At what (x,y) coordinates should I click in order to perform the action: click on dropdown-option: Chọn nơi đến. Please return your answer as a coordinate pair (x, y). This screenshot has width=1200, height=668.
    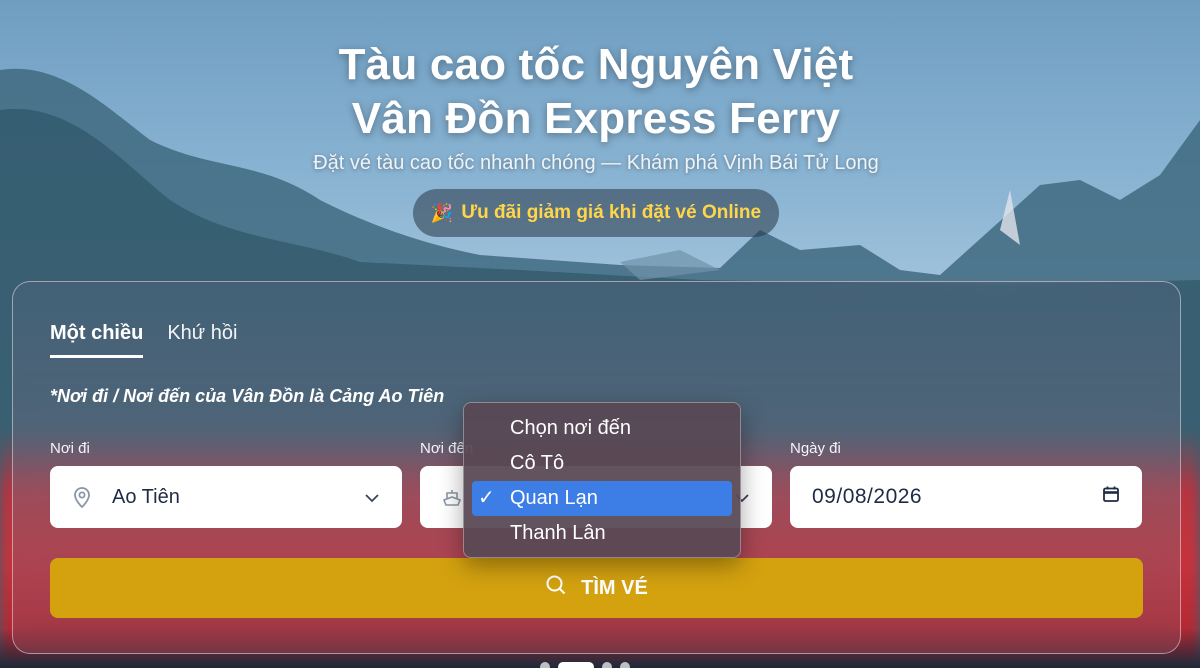
    Looking at the image, I should click on (602, 428).